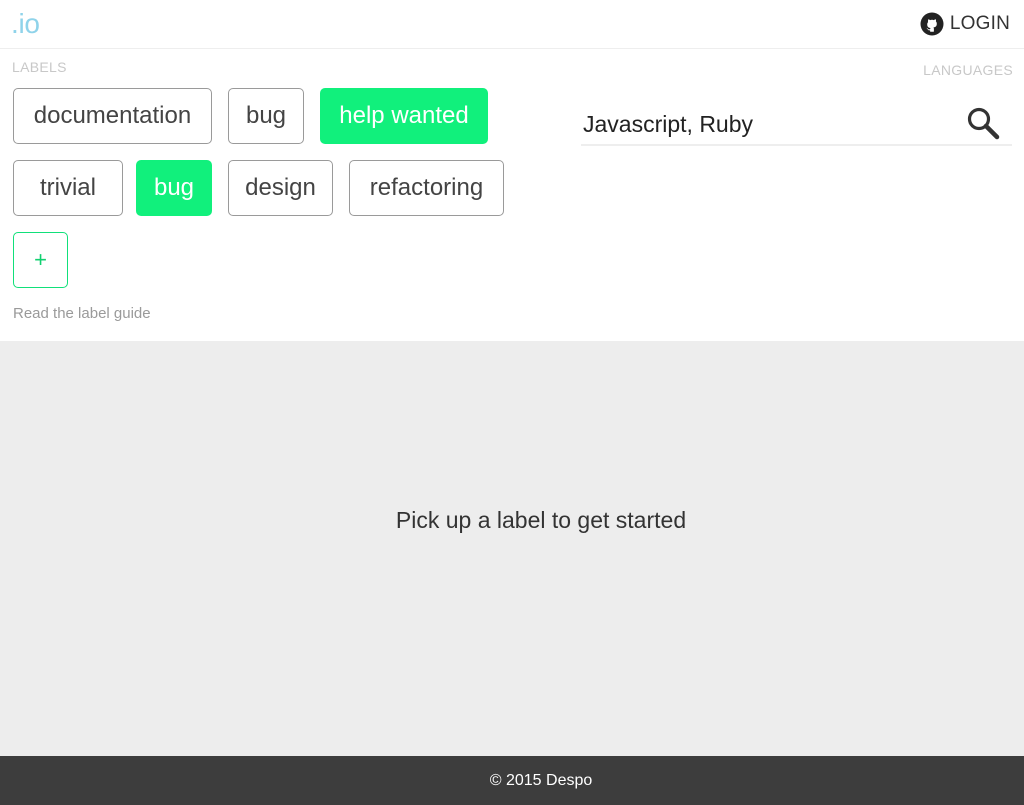 The width and height of the screenshot is (1024, 805). I want to click on labels-section-title: LABELS, so click(39, 67).